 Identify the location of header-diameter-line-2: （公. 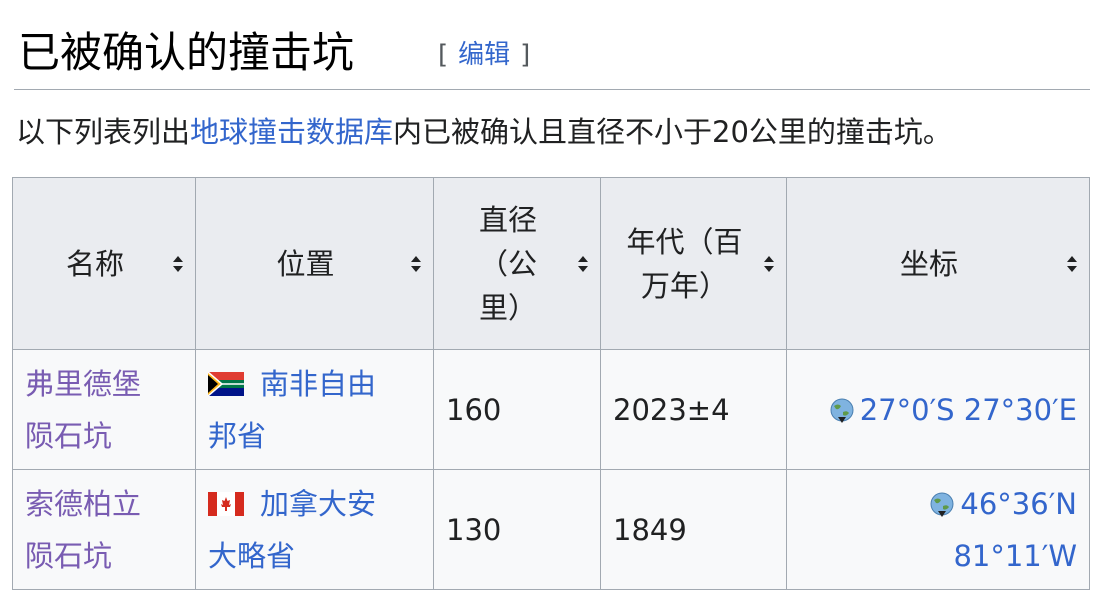
(507, 263).